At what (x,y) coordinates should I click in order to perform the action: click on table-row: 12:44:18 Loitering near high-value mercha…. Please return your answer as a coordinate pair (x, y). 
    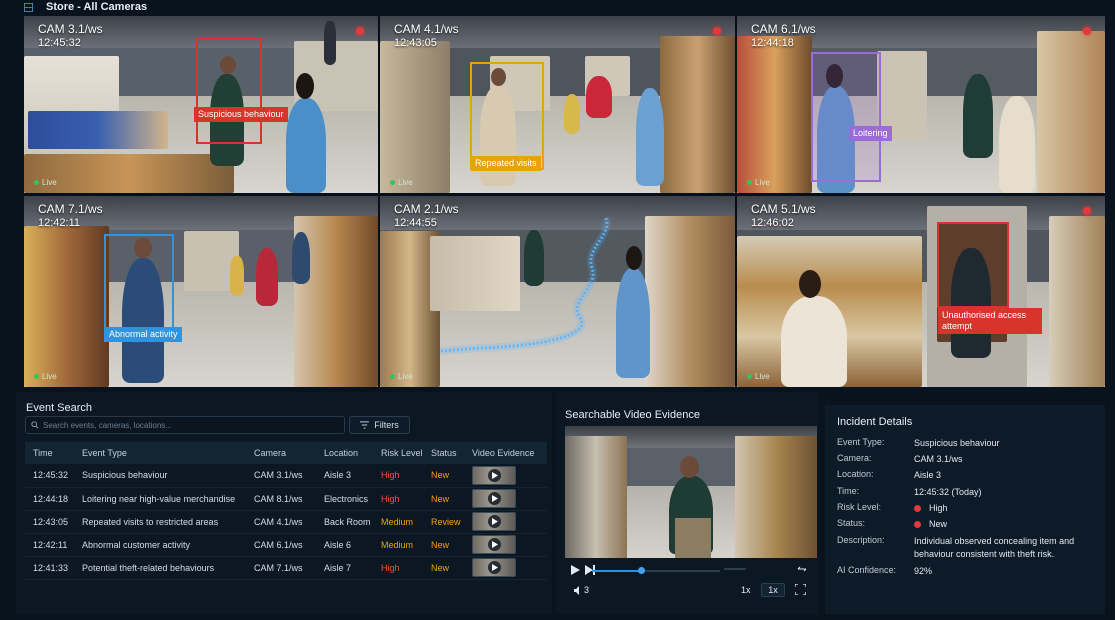
    Looking at the image, I should click on (286, 499).